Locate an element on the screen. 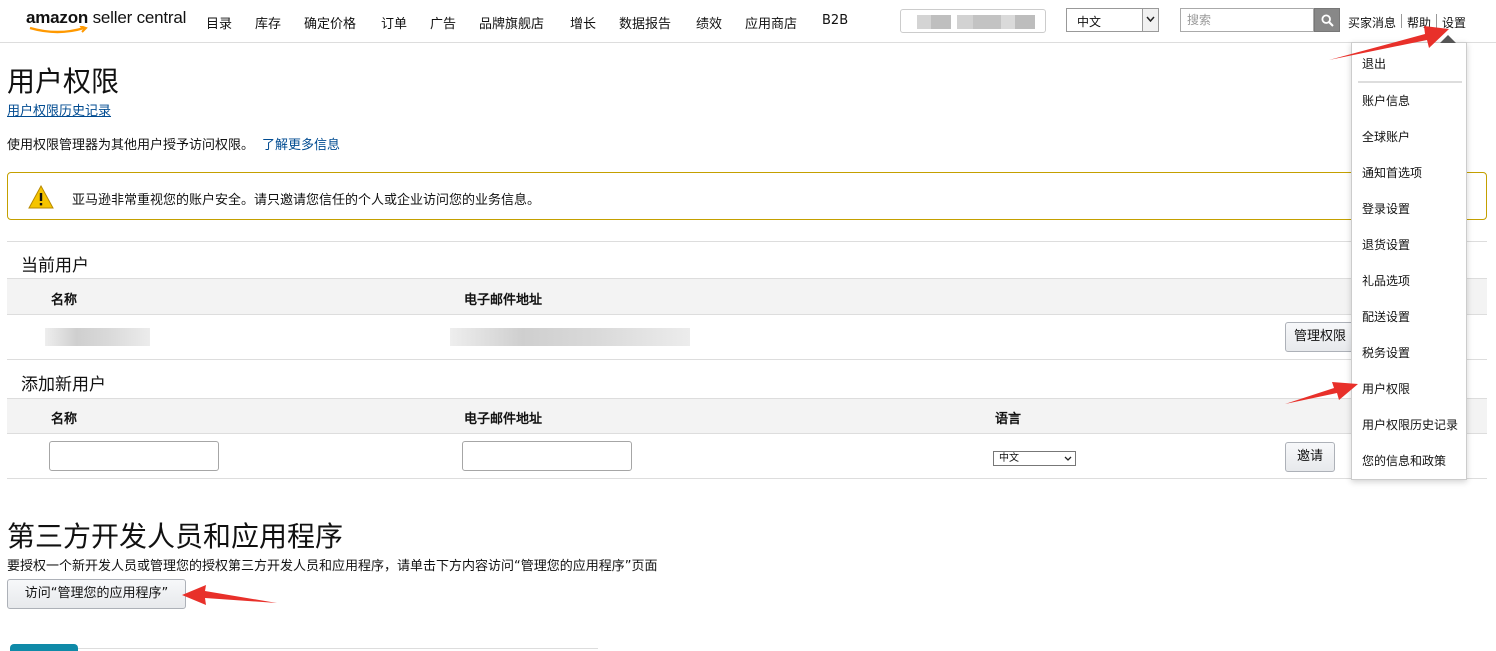 The width and height of the screenshot is (1496, 651). manage-permissions-button: 管理权限 is located at coordinates (1320, 337).